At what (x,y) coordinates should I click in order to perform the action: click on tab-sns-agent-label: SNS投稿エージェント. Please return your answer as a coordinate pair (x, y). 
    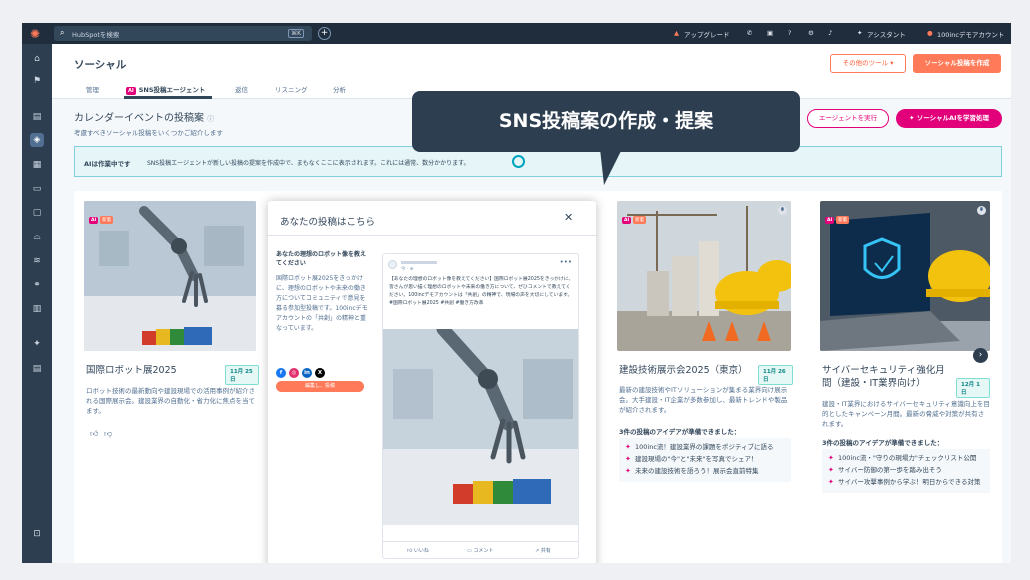
    Looking at the image, I should click on (172, 90).